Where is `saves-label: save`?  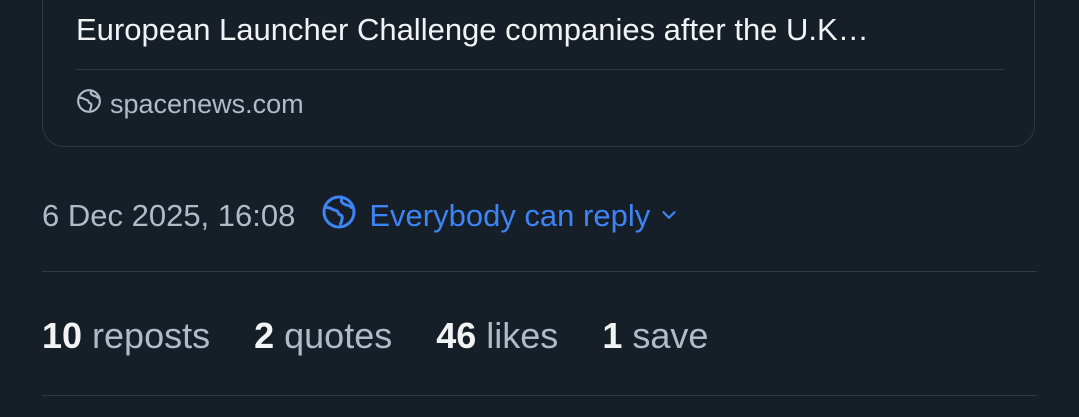
saves-label: save is located at coordinates (670, 335).